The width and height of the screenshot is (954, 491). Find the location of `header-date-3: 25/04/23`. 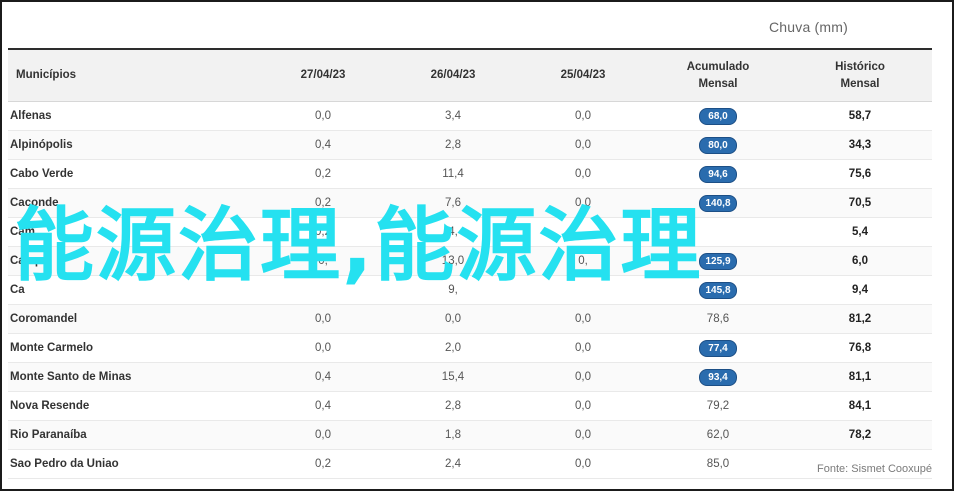

header-date-3: 25/04/23 is located at coordinates (583, 76).